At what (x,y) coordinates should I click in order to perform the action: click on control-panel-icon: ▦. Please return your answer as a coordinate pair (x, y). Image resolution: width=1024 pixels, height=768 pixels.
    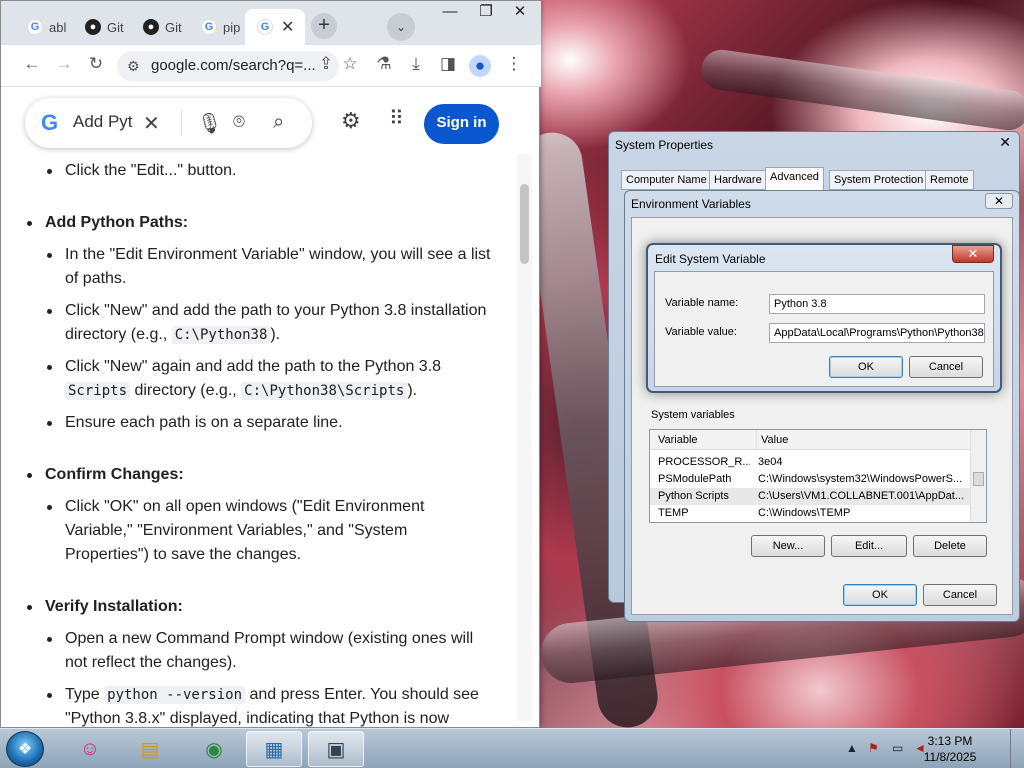
    Looking at the image, I should click on (274, 749).